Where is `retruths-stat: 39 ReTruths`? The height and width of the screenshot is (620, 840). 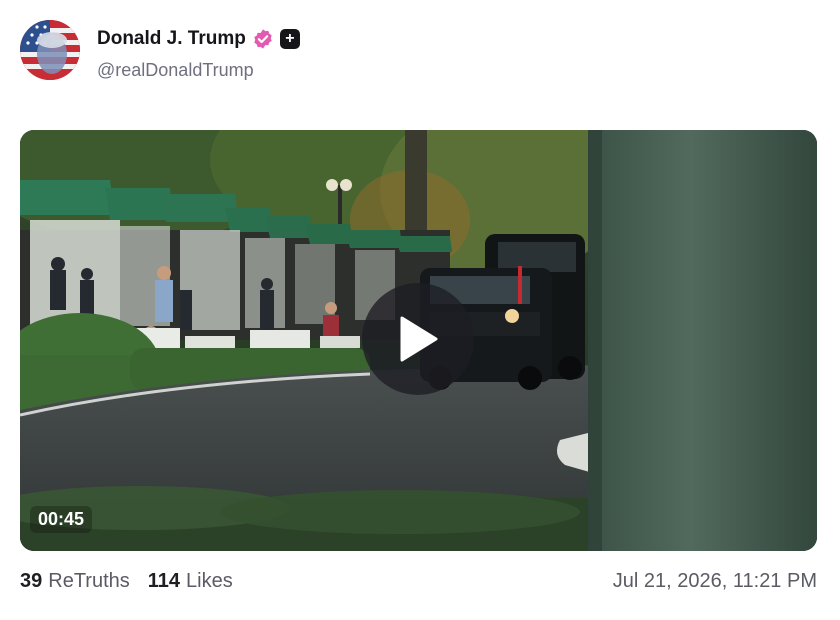
retruths-stat: 39 ReTruths is located at coordinates (75, 581).